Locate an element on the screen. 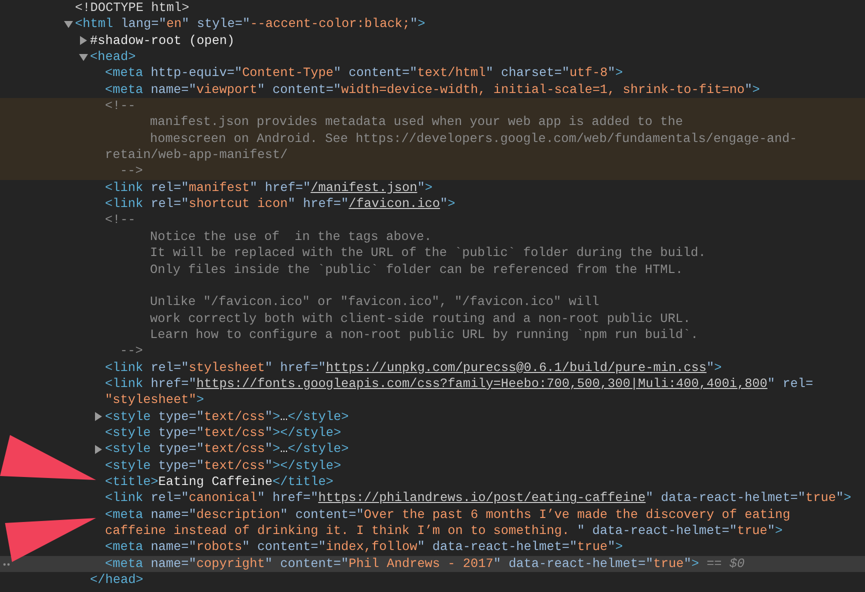 Image resolution: width=865 pixels, height=592 pixels. attribute-value: stylesheet is located at coordinates (226, 368).